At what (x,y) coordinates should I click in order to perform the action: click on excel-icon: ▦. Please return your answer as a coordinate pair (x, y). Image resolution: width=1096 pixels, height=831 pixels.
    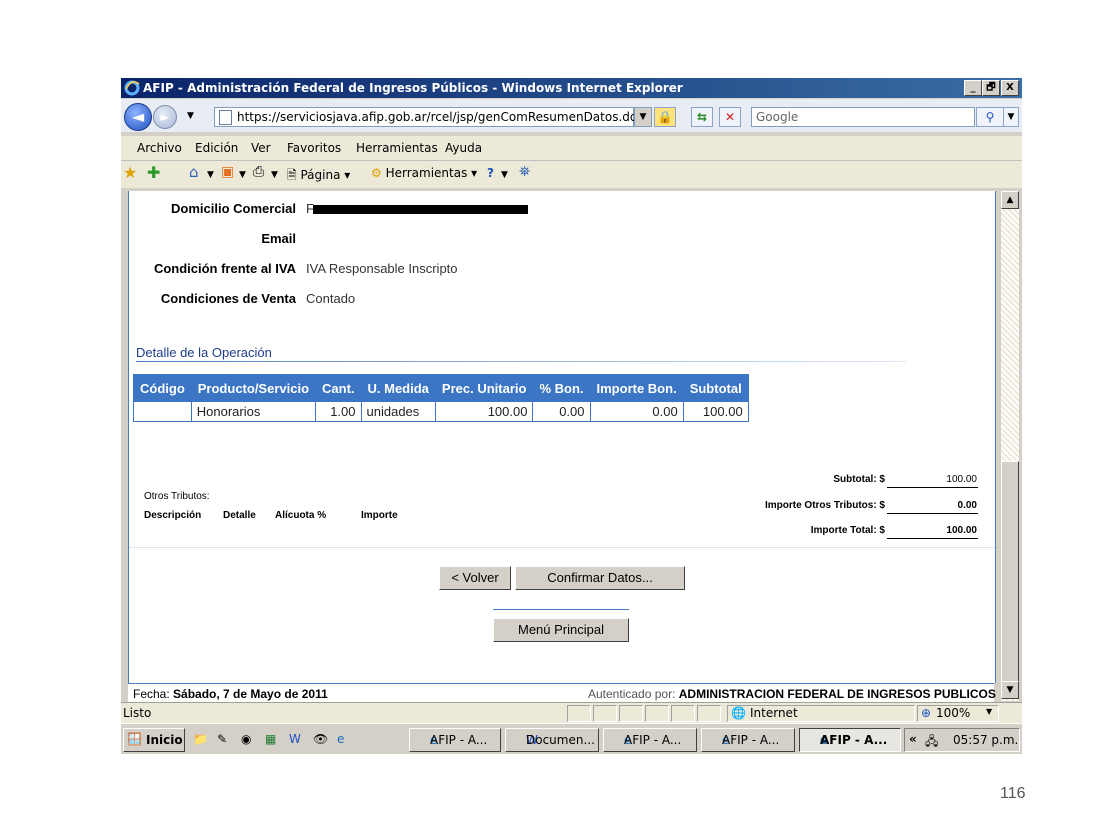
    Looking at the image, I should click on (273, 740).